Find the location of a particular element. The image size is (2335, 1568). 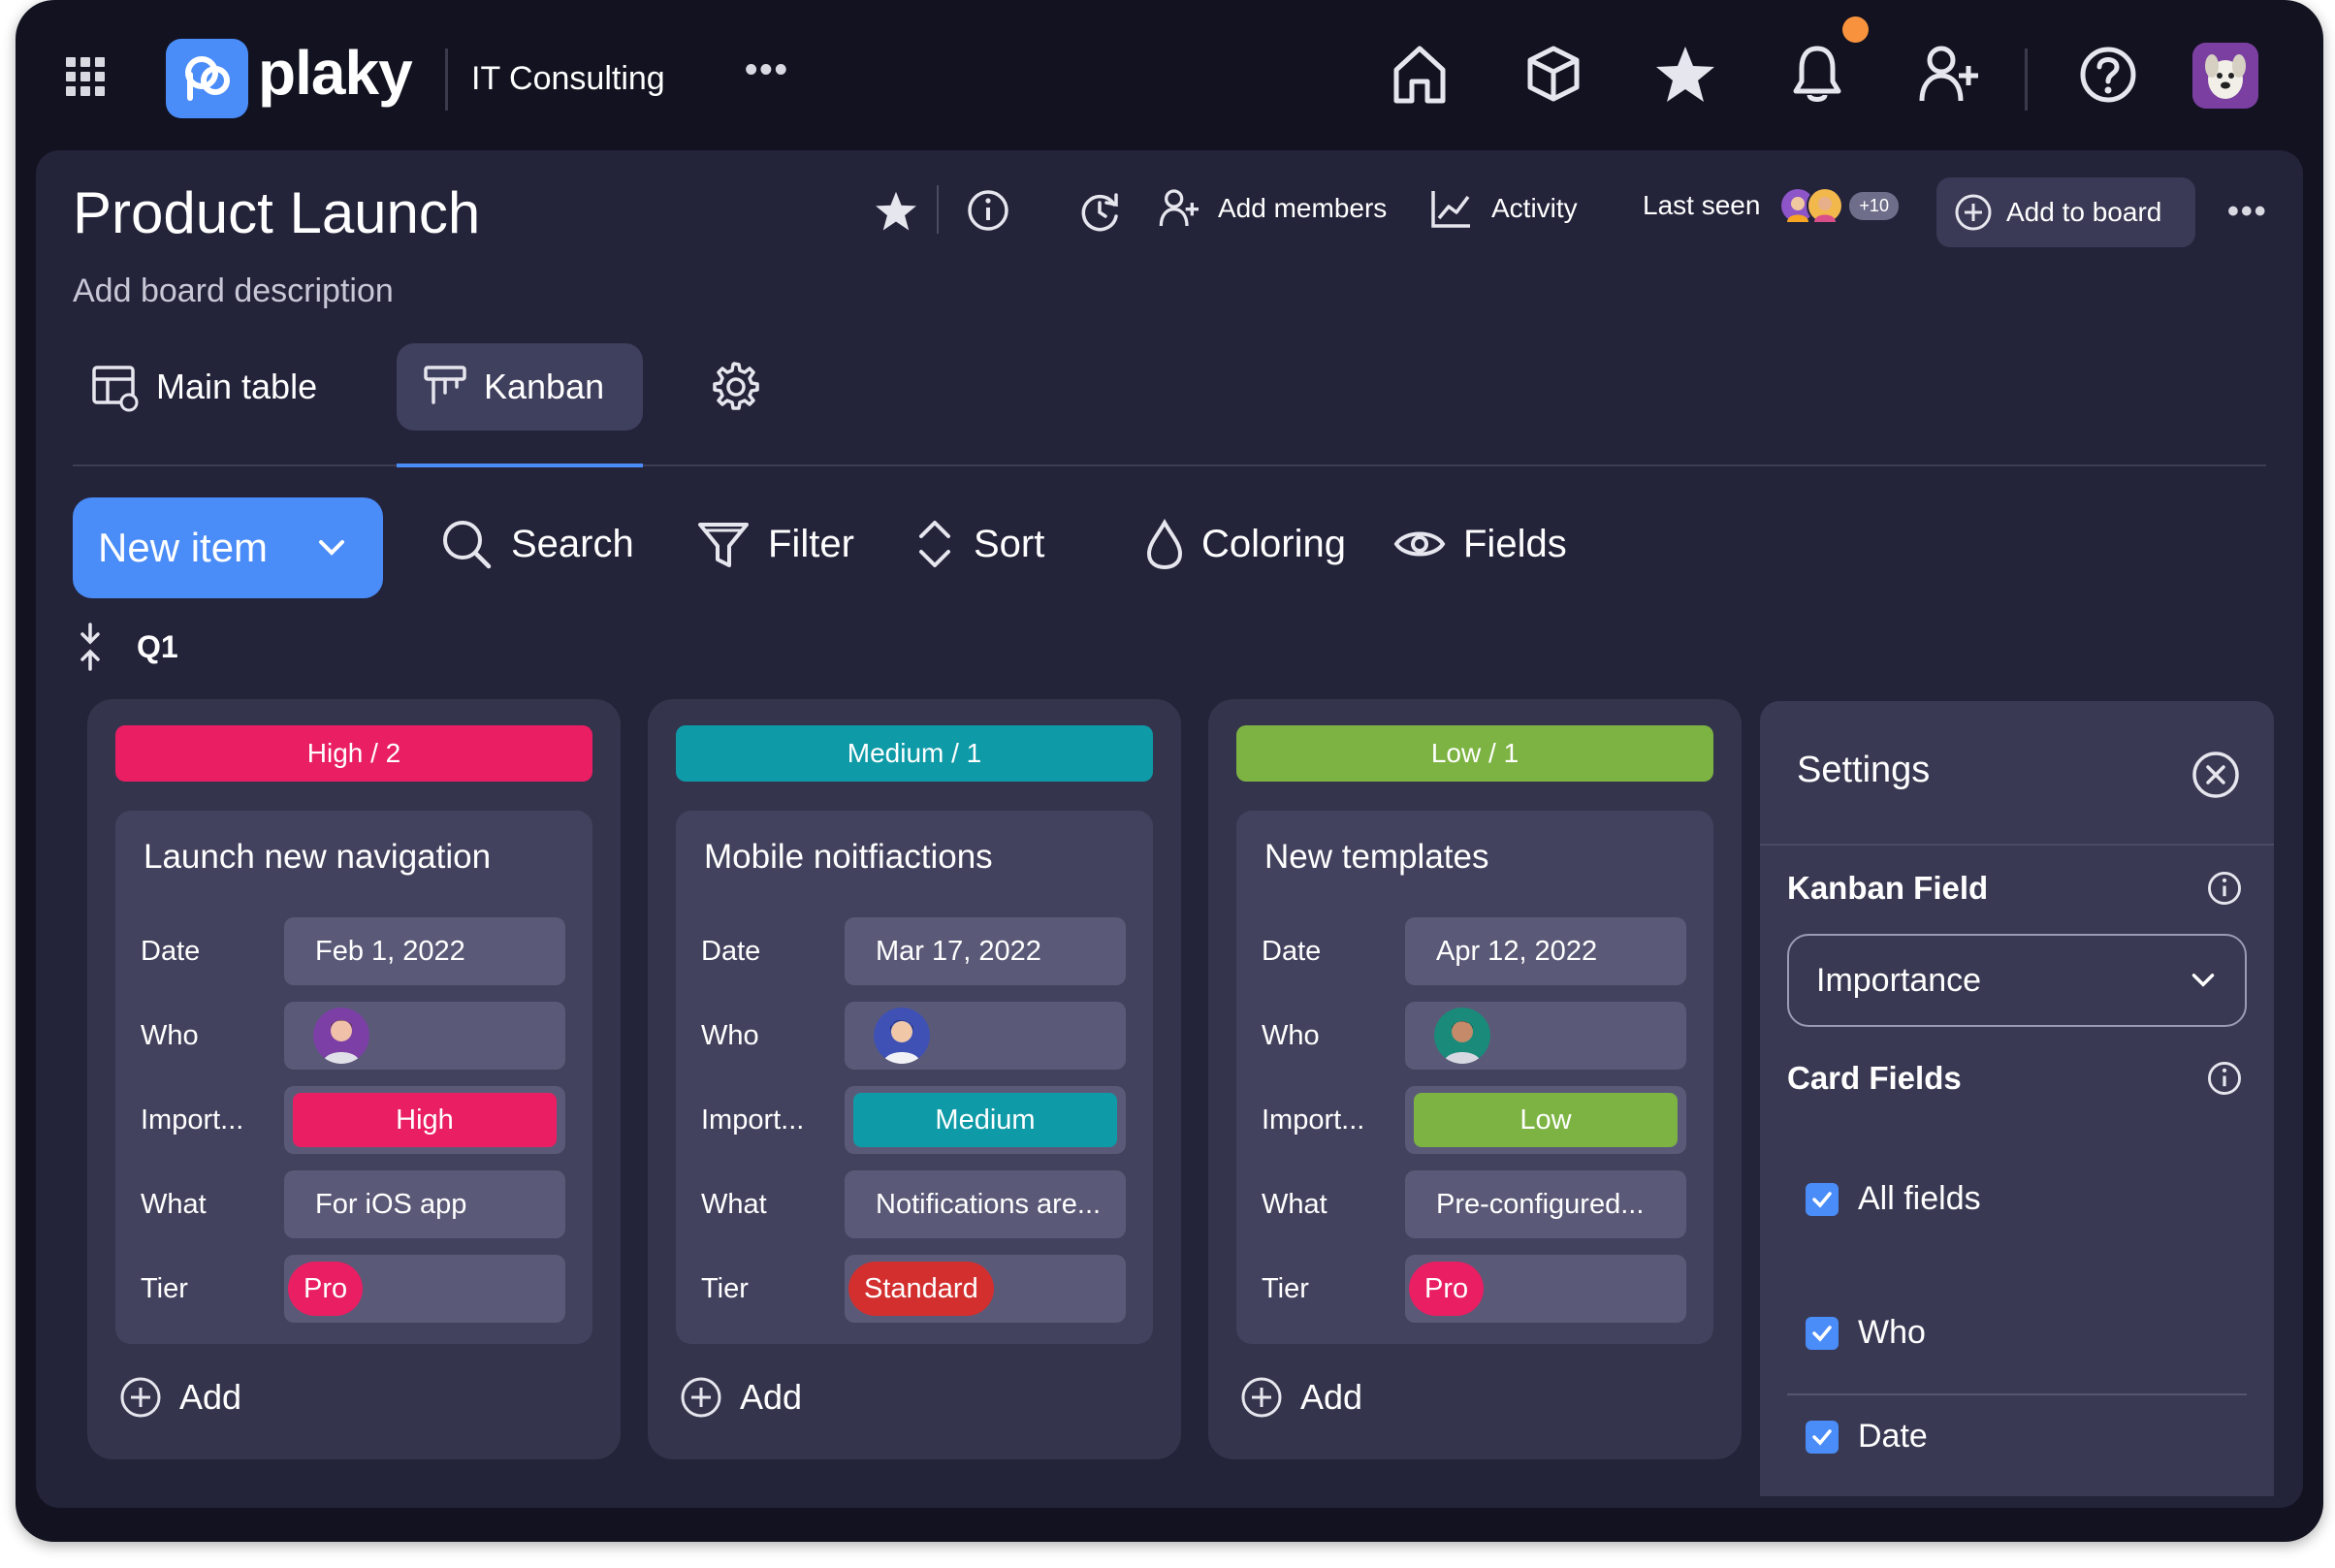

chevron-down-icon is located at coordinates (331, 548).